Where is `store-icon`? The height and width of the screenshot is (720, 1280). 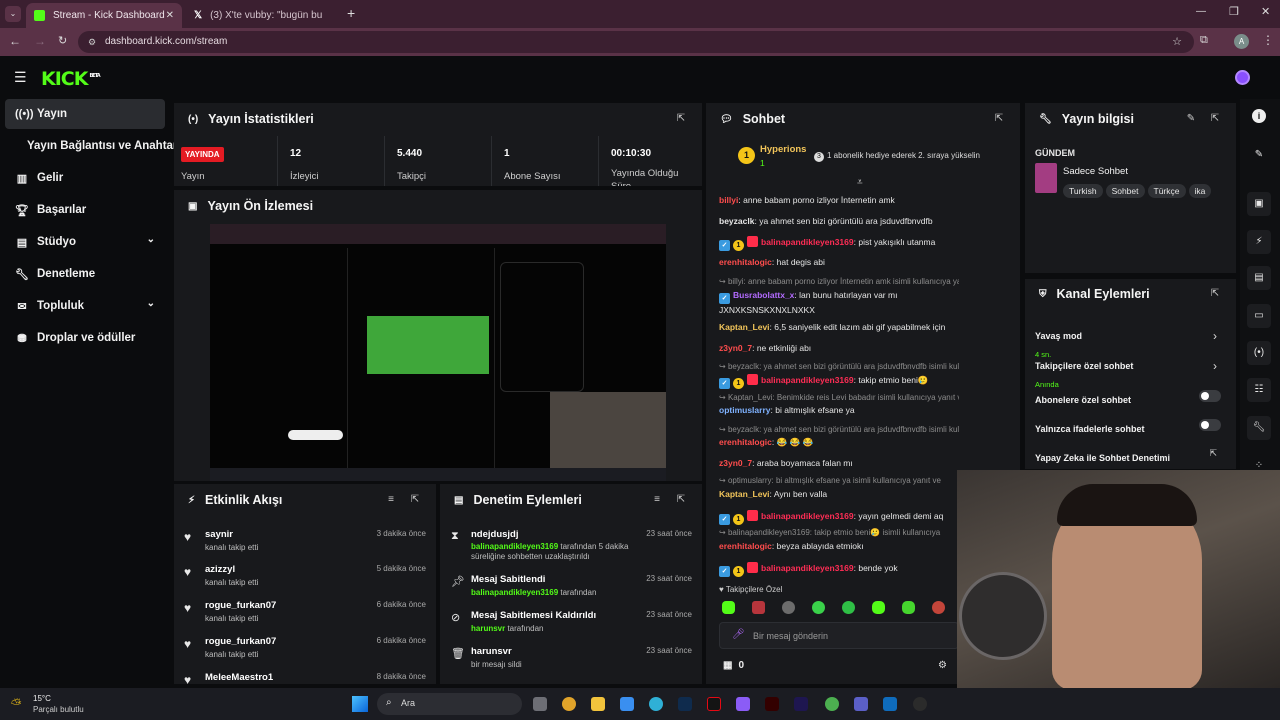
store-icon is located at coordinates (627, 704).